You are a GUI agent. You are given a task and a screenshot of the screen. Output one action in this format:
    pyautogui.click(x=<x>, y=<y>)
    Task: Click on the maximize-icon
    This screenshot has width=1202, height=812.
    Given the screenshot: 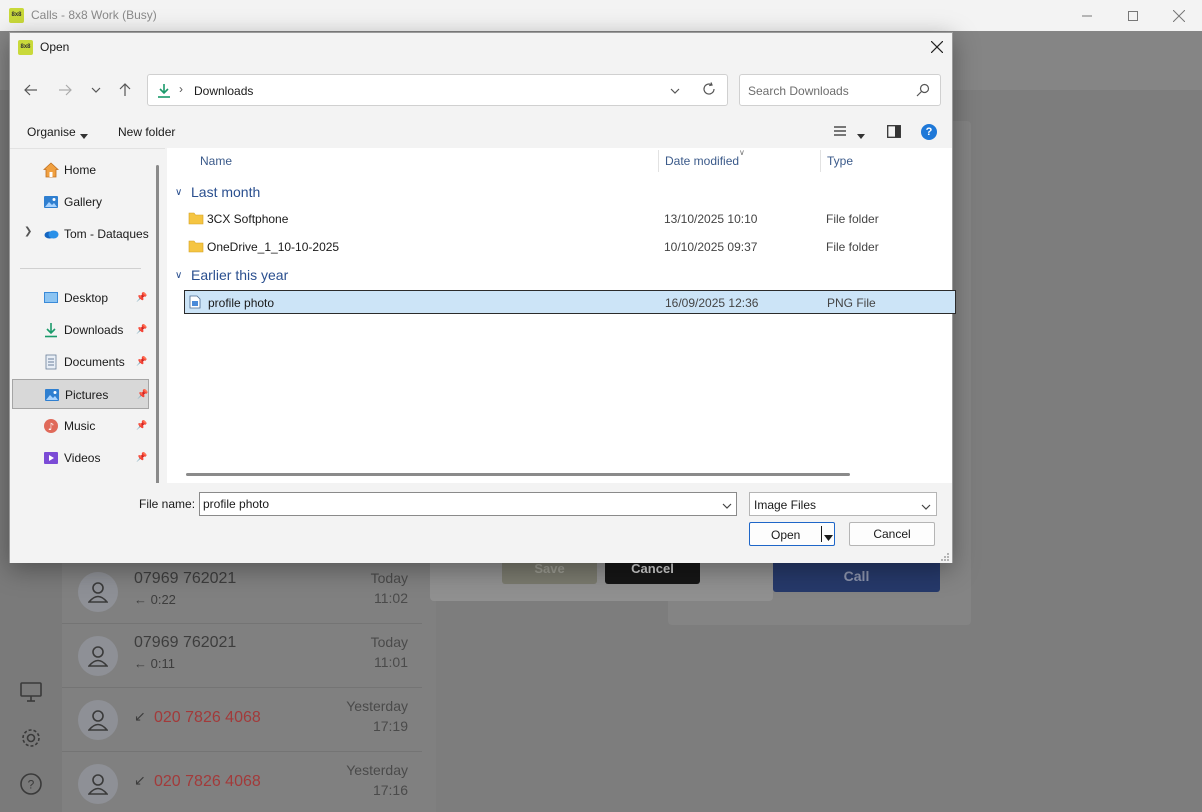 What is the action you would take?
    pyautogui.click(x=1133, y=15)
    